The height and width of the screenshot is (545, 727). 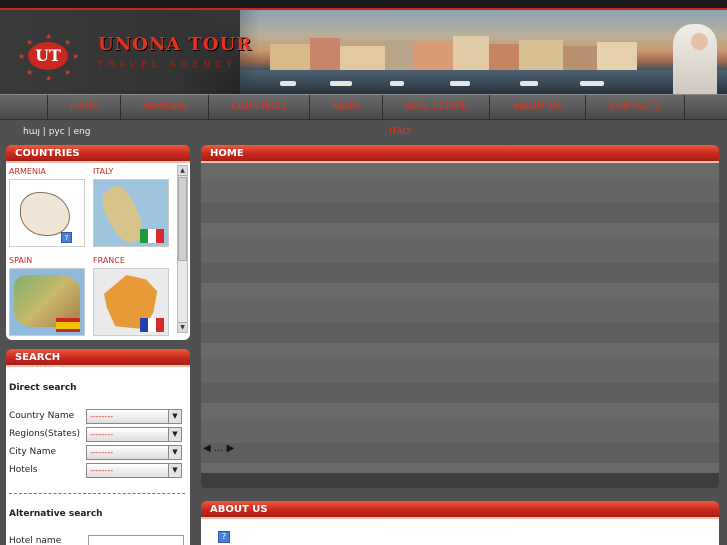 What do you see at coordinates (84, 107) in the screenshot?
I see `nav-home: HOME` at bounding box center [84, 107].